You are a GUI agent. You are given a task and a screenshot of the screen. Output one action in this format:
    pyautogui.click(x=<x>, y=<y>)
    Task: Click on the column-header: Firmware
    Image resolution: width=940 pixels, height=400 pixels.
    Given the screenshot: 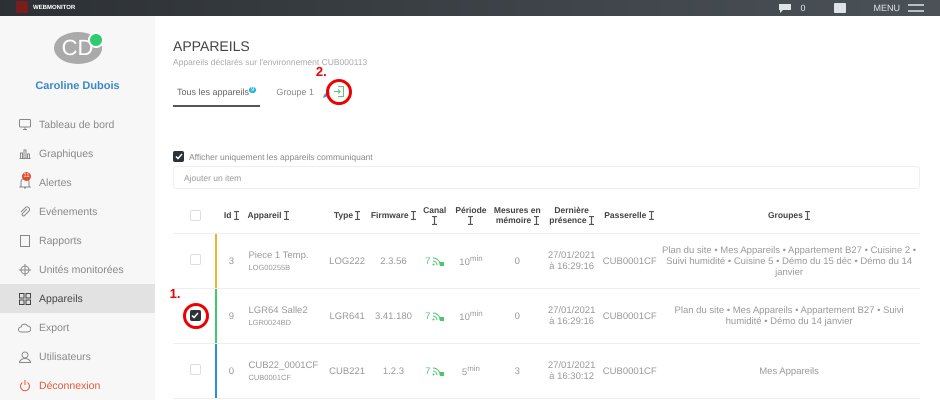 What is the action you would take?
    pyautogui.click(x=393, y=215)
    